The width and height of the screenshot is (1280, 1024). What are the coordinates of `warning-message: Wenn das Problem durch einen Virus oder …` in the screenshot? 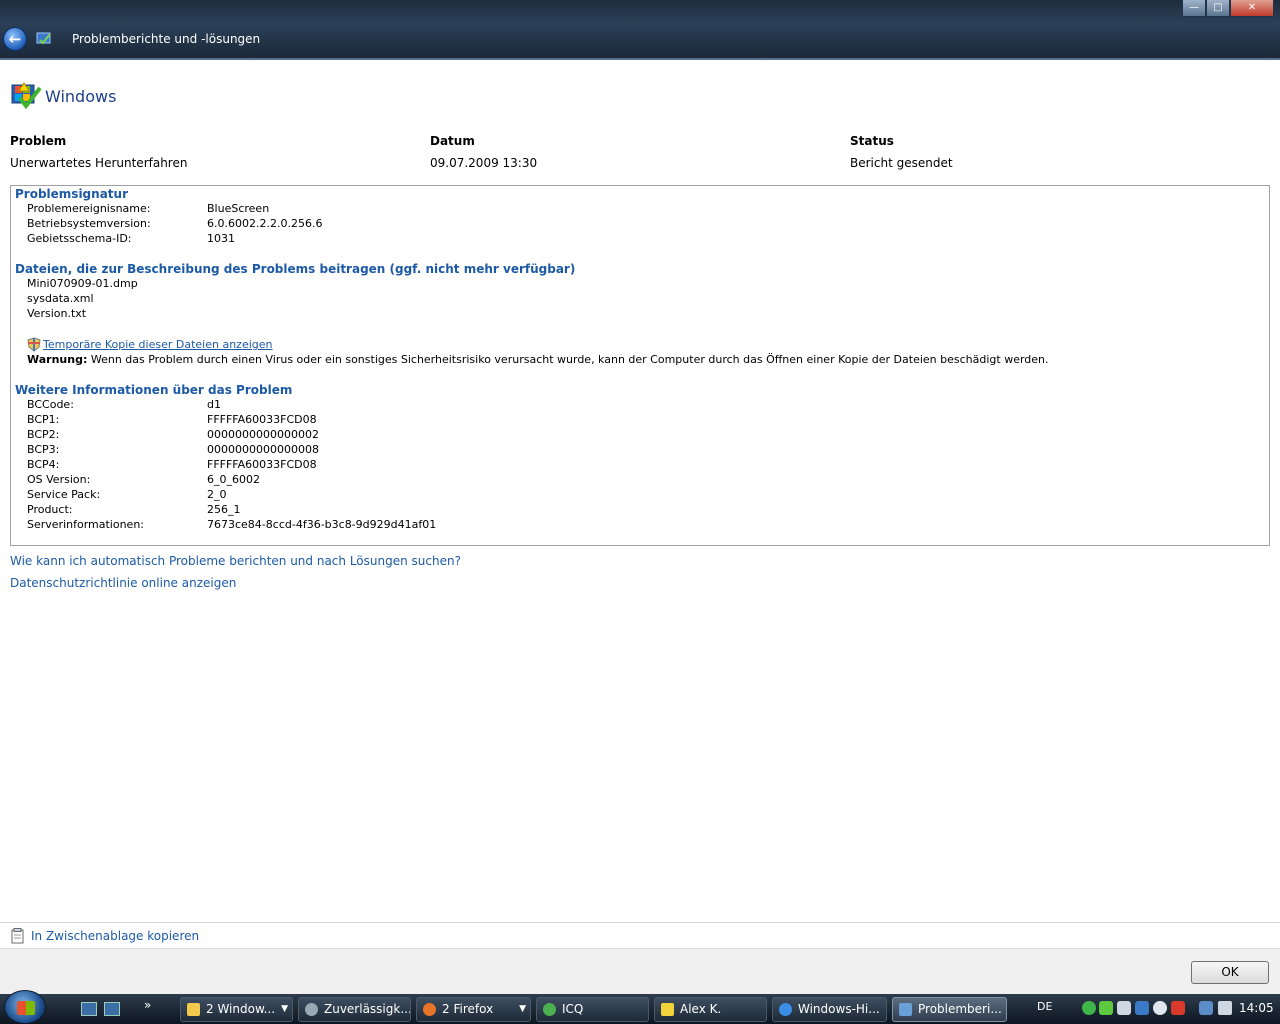 It's located at (568, 359).